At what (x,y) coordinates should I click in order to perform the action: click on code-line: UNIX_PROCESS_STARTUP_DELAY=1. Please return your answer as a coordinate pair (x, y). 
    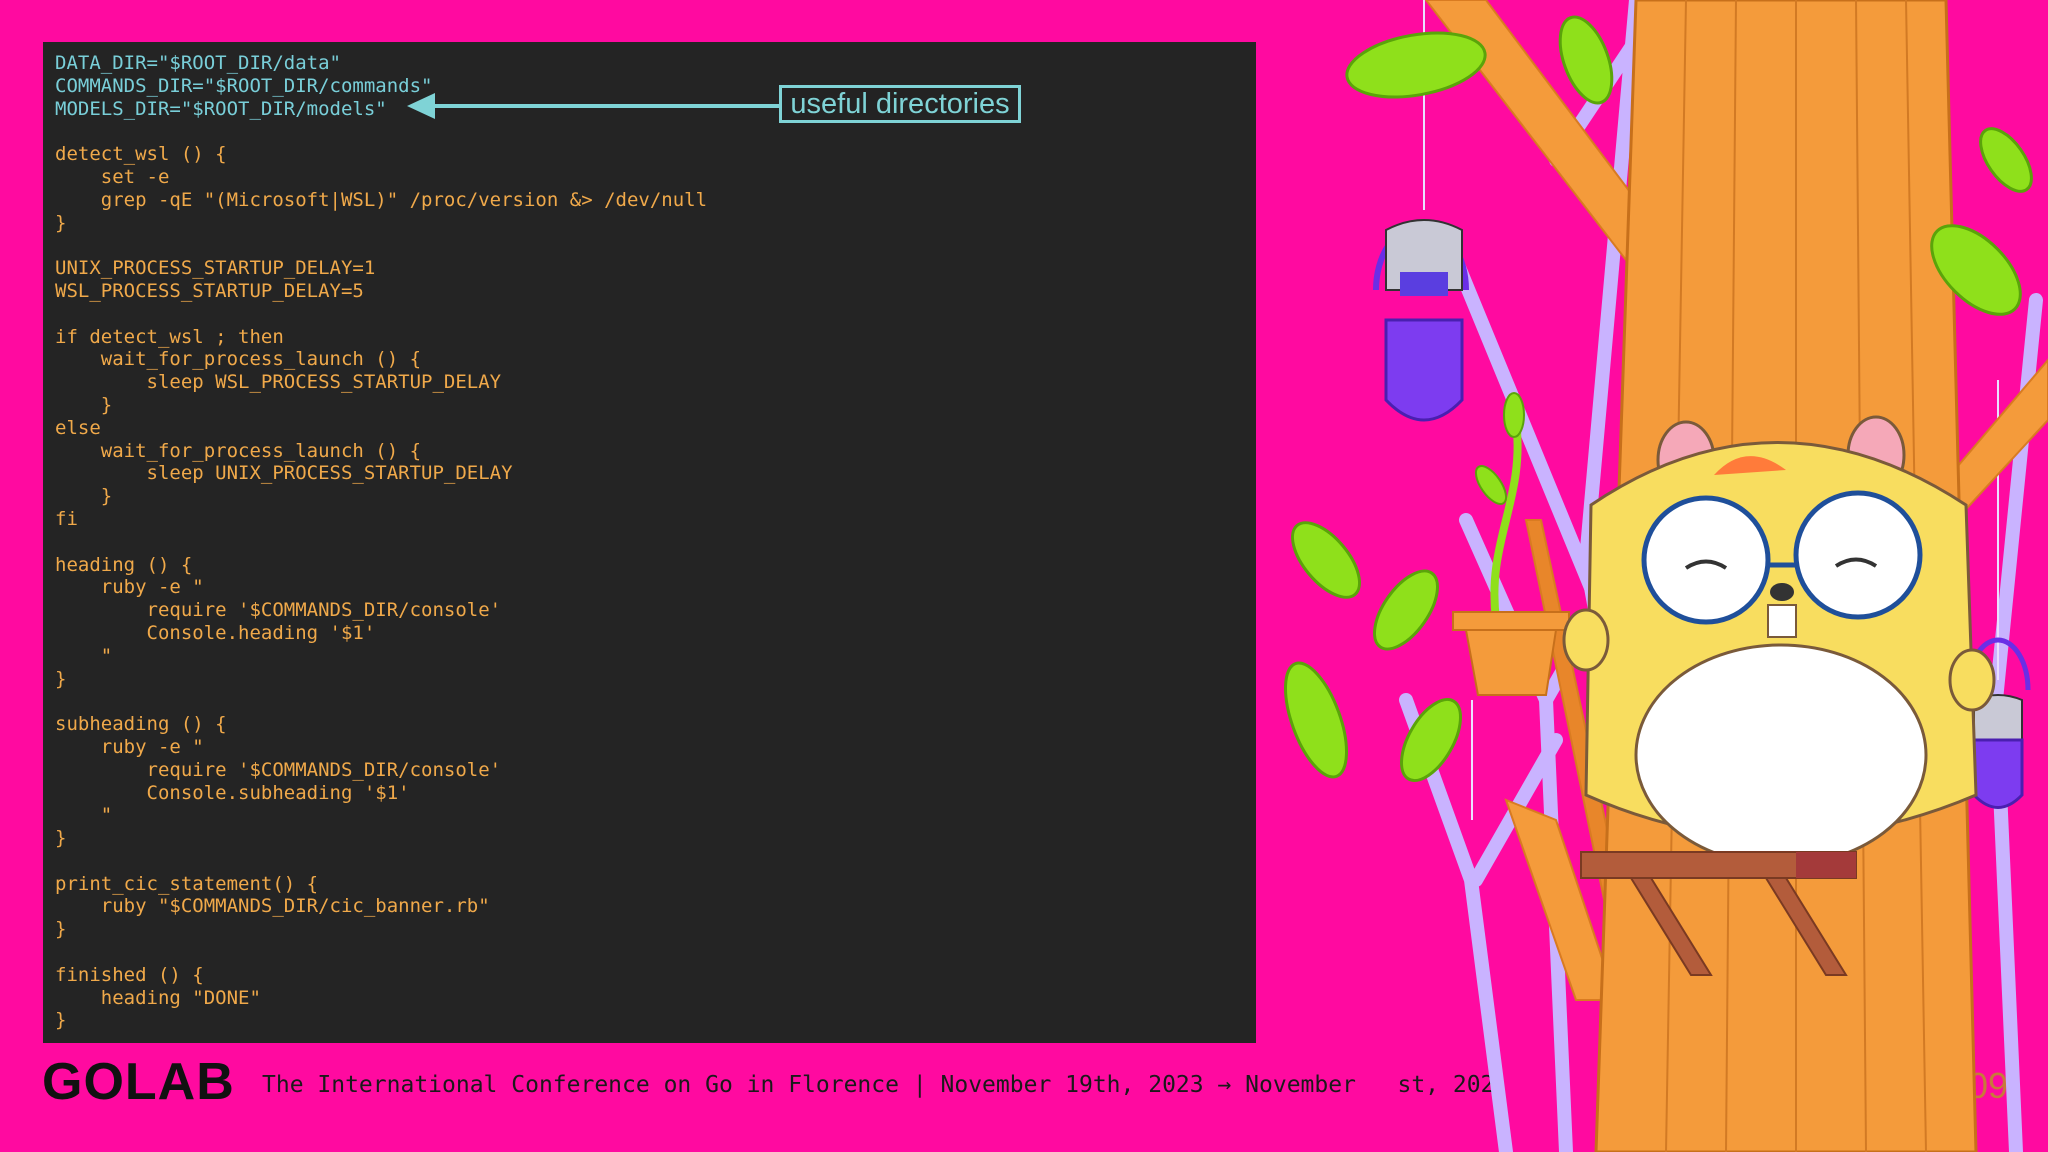
    Looking at the image, I should click on (215, 268).